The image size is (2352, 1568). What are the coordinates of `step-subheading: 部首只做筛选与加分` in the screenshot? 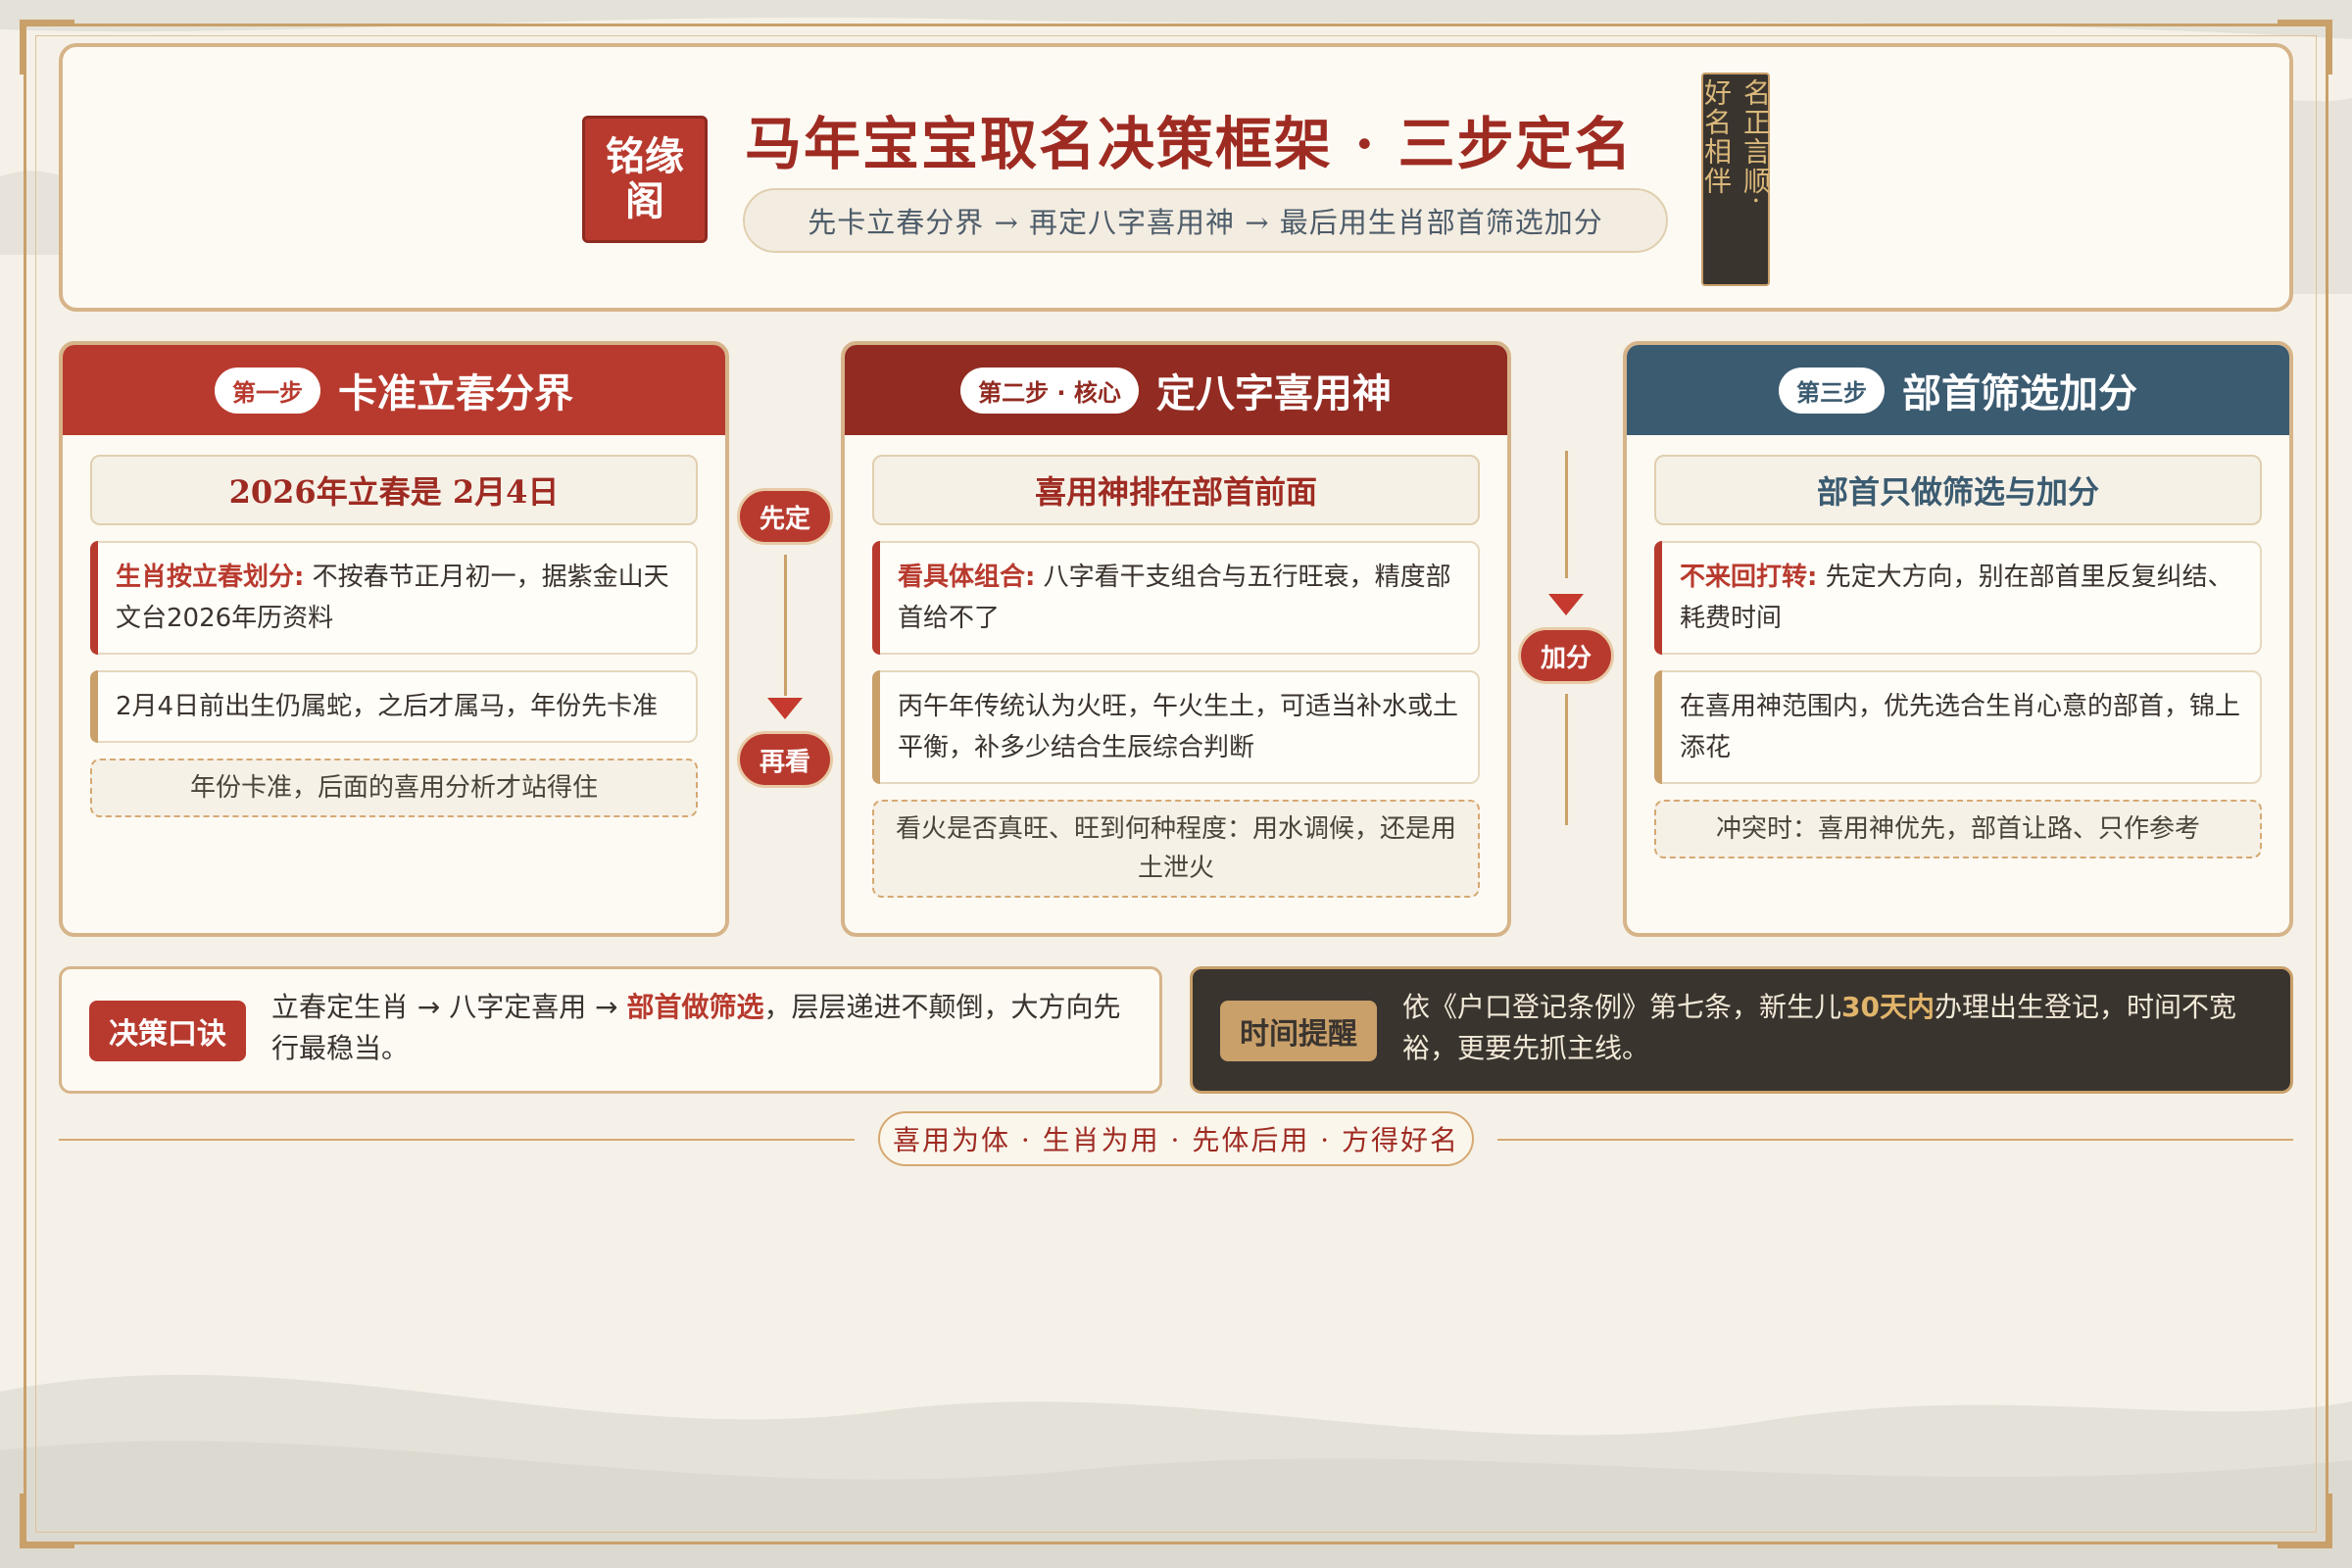 It's located at (1958, 490).